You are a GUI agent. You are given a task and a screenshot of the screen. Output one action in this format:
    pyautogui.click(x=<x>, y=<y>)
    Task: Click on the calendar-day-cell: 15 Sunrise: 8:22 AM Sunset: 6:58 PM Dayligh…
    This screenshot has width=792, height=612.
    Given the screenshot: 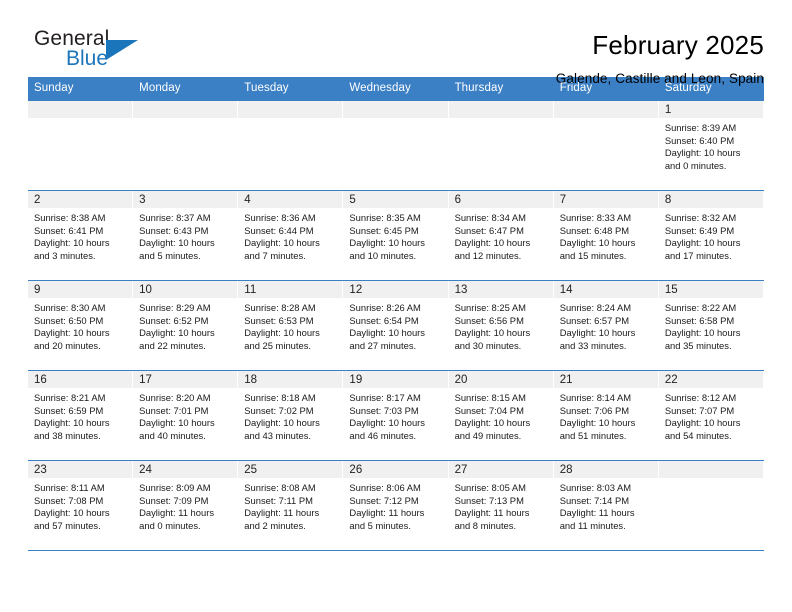 What is the action you would take?
    pyautogui.click(x=711, y=325)
    